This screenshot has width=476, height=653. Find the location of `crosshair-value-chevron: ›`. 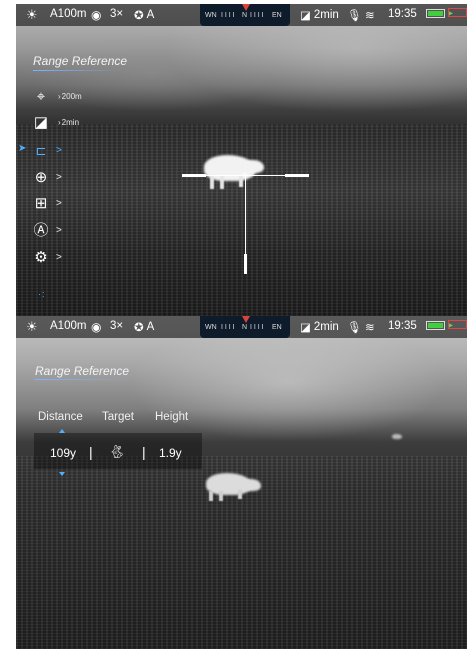

crosshair-value-chevron: › is located at coordinates (59, 96).